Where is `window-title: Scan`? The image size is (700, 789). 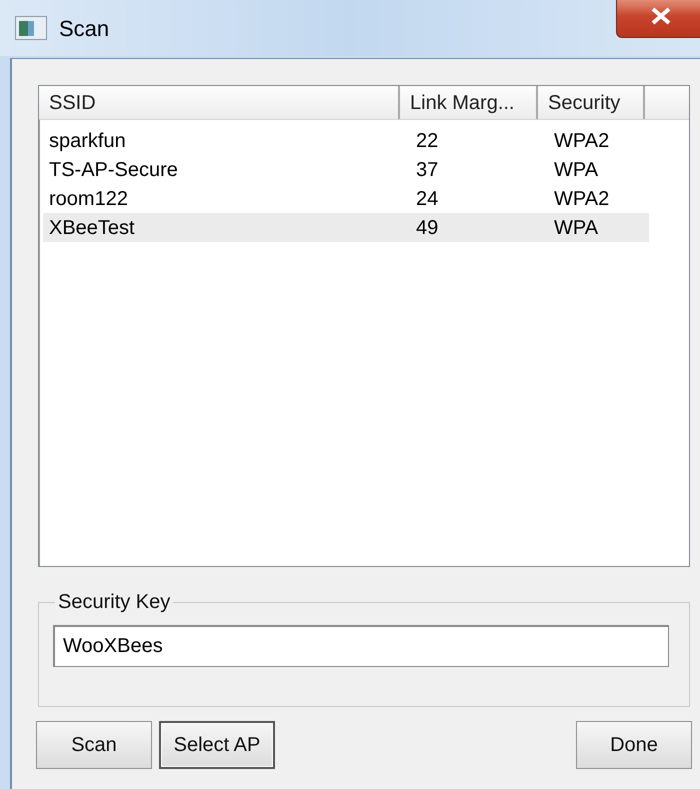 window-title: Scan is located at coordinates (84, 28).